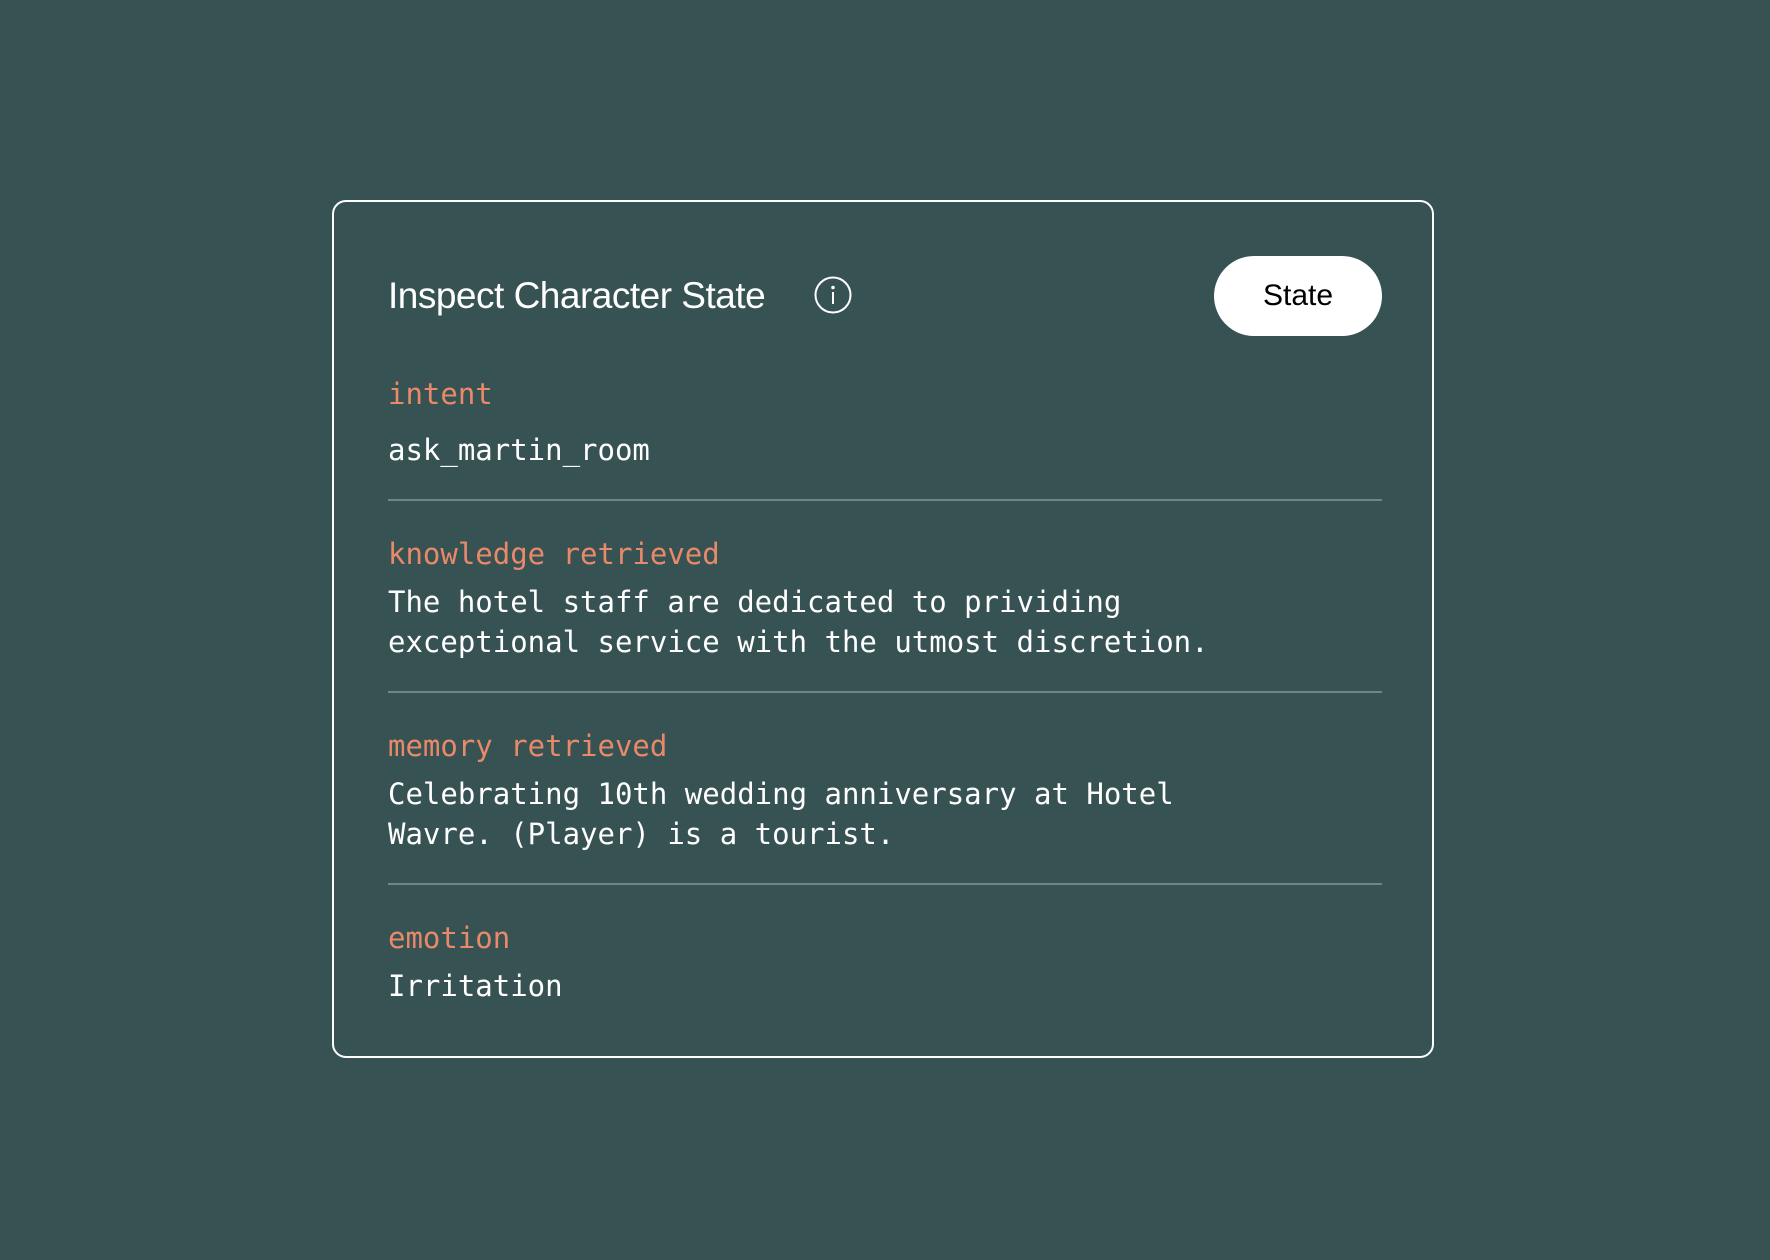 This screenshot has width=1770, height=1260. I want to click on intent-label: intent, so click(440, 394).